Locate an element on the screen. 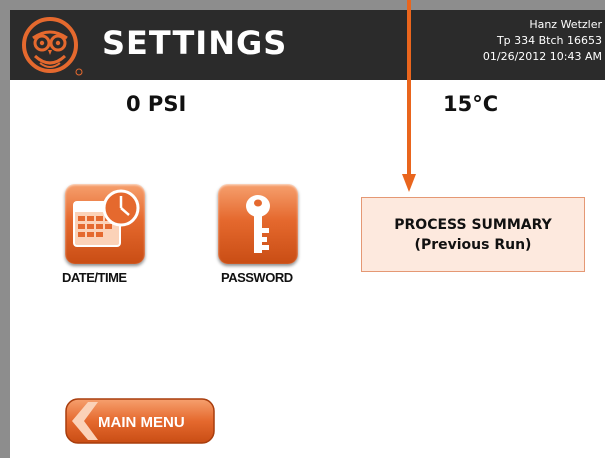 The height and width of the screenshot is (458, 605). temperature-reading: 15°C is located at coordinates (471, 104).